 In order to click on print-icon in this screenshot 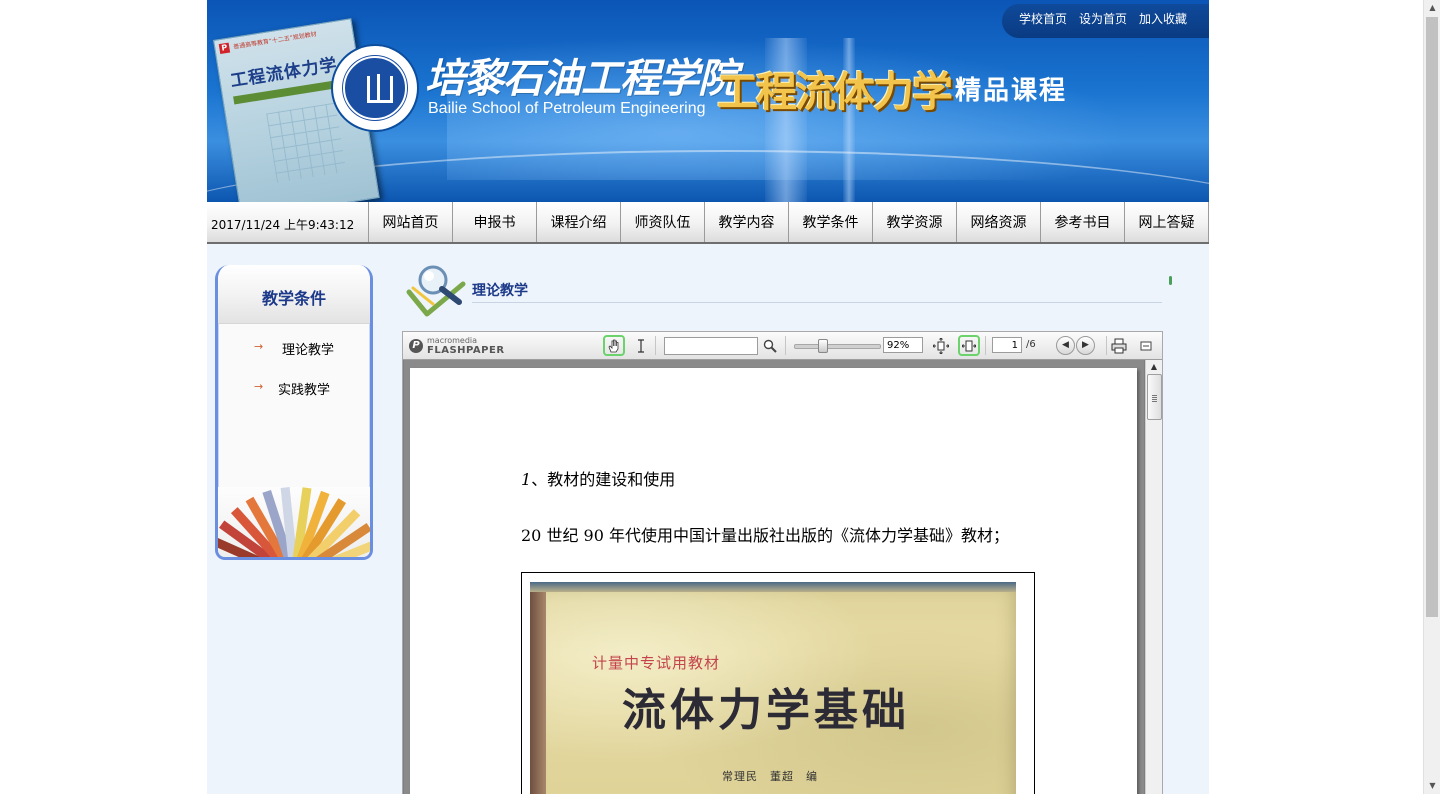, I will do `click(1119, 345)`.